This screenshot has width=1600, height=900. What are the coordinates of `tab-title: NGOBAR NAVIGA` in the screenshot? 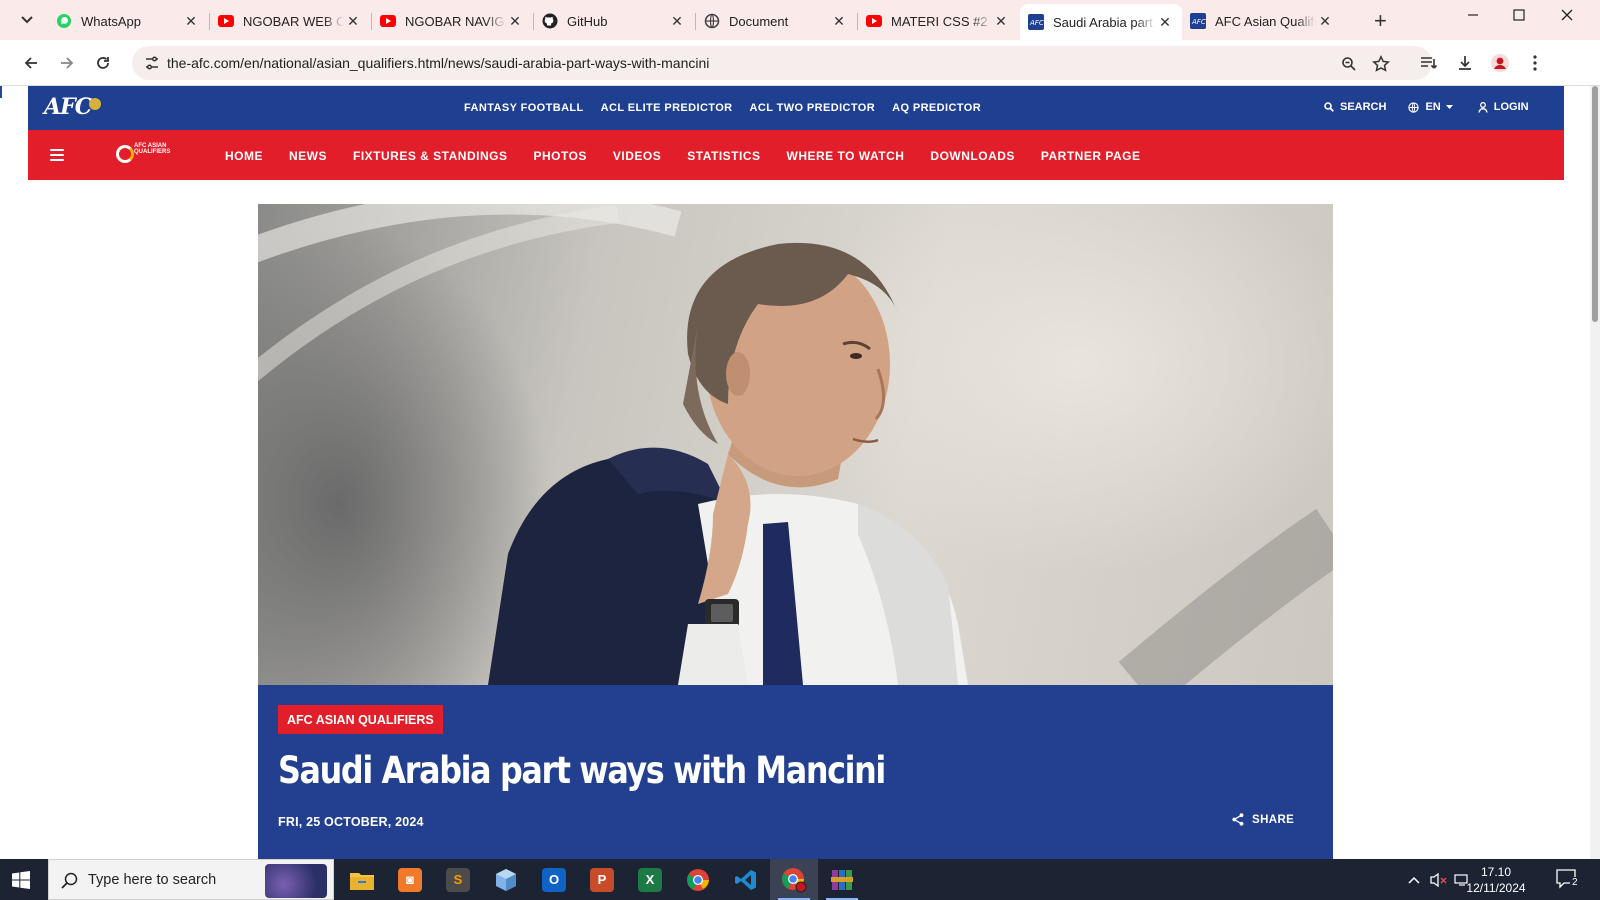 It's located at (455, 21).